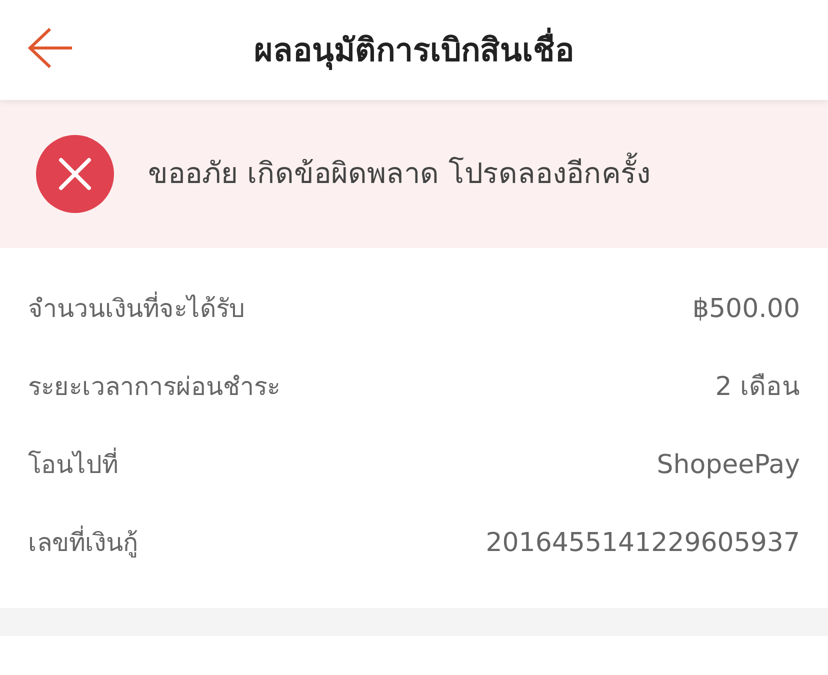  I want to click on detail-value: ShopeePay, so click(728, 465).